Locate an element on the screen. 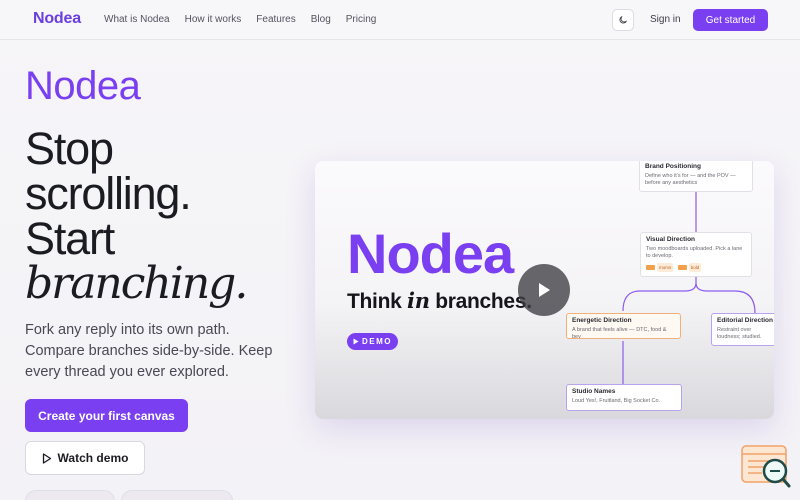 This screenshot has width=800, height=500. nav-link-what-is: What is Nodea is located at coordinates (137, 19).